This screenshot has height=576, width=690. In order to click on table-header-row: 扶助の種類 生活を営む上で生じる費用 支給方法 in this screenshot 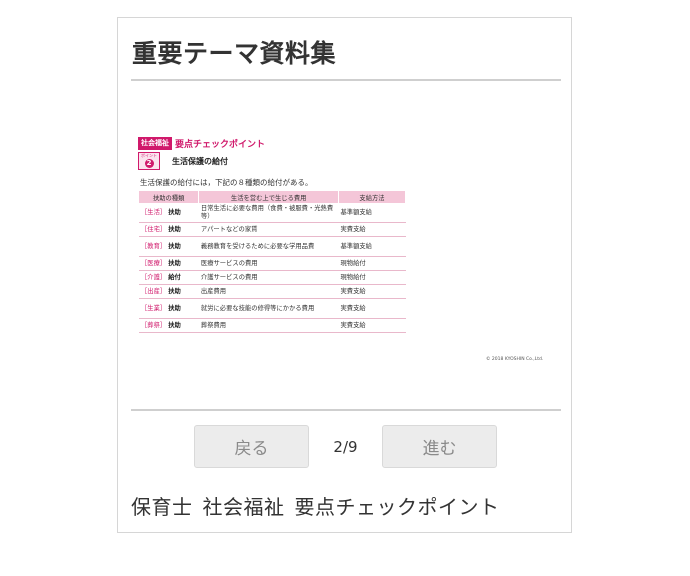, I will do `click(273, 197)`.